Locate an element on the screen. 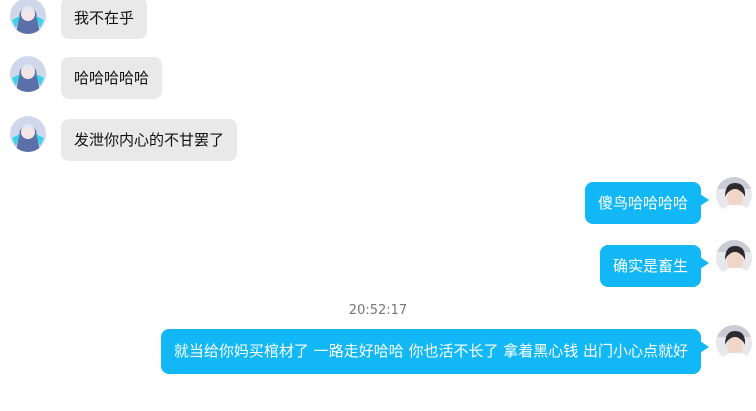  message-bubble-outgoing: 确实是畜生 is located at coordinates (654, 266).